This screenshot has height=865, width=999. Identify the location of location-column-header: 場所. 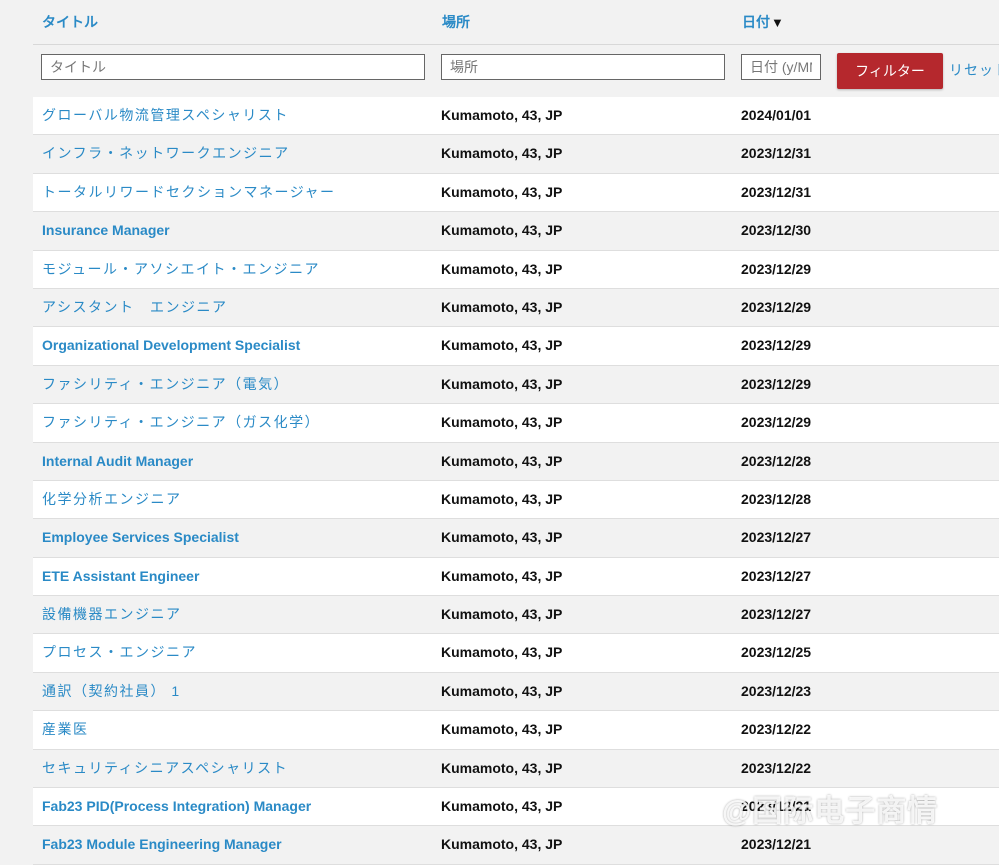
(456, 22).